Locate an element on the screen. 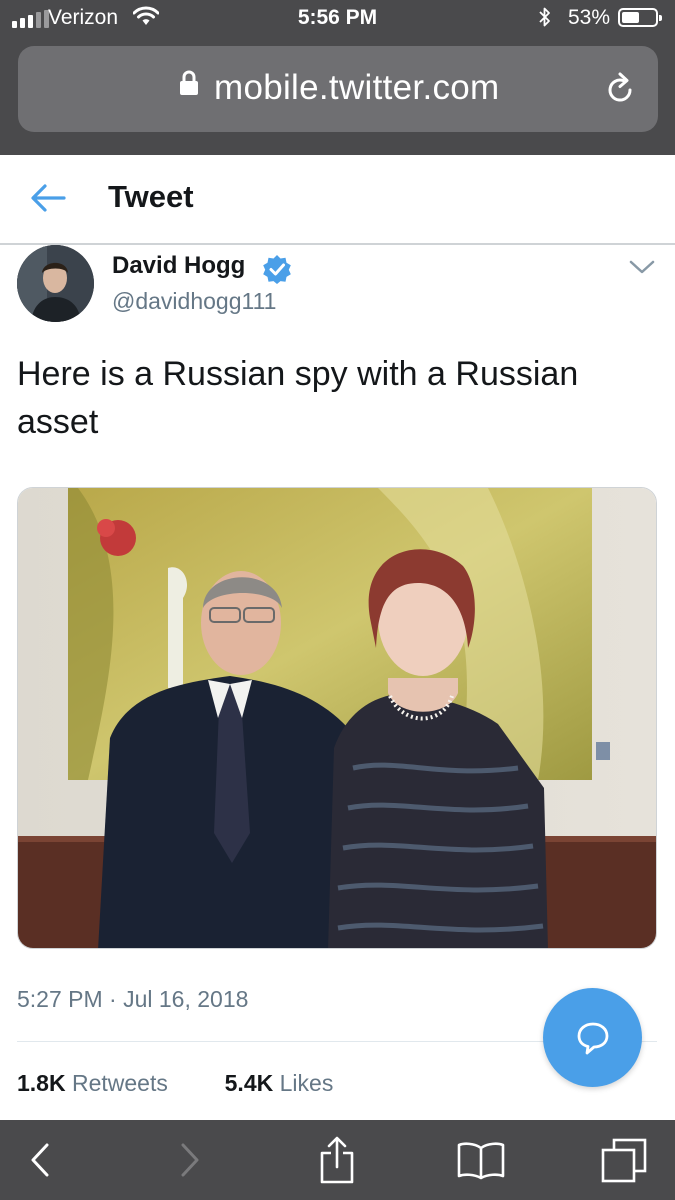 The height and width of the screenshot is (1200, 675). retweet-count: 1.8K is located at coordinates (41, 1083).